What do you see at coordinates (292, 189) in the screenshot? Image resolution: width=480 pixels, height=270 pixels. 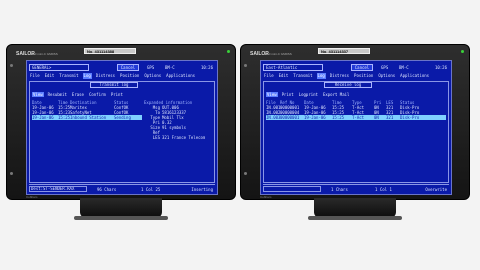 I see `footer-field` at bounding box center [292, 189].